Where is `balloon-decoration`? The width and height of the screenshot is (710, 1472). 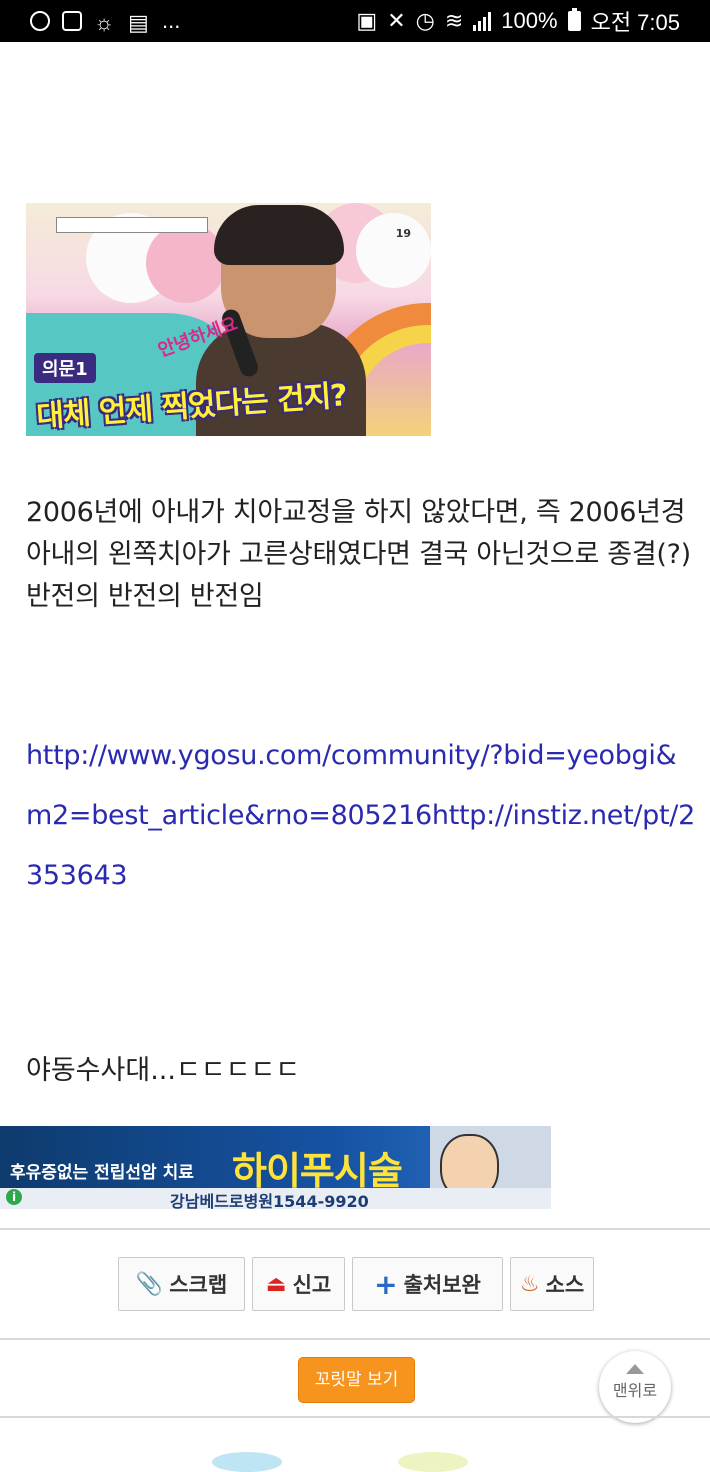 balloon-decoration is located at coordinates (393, 250).